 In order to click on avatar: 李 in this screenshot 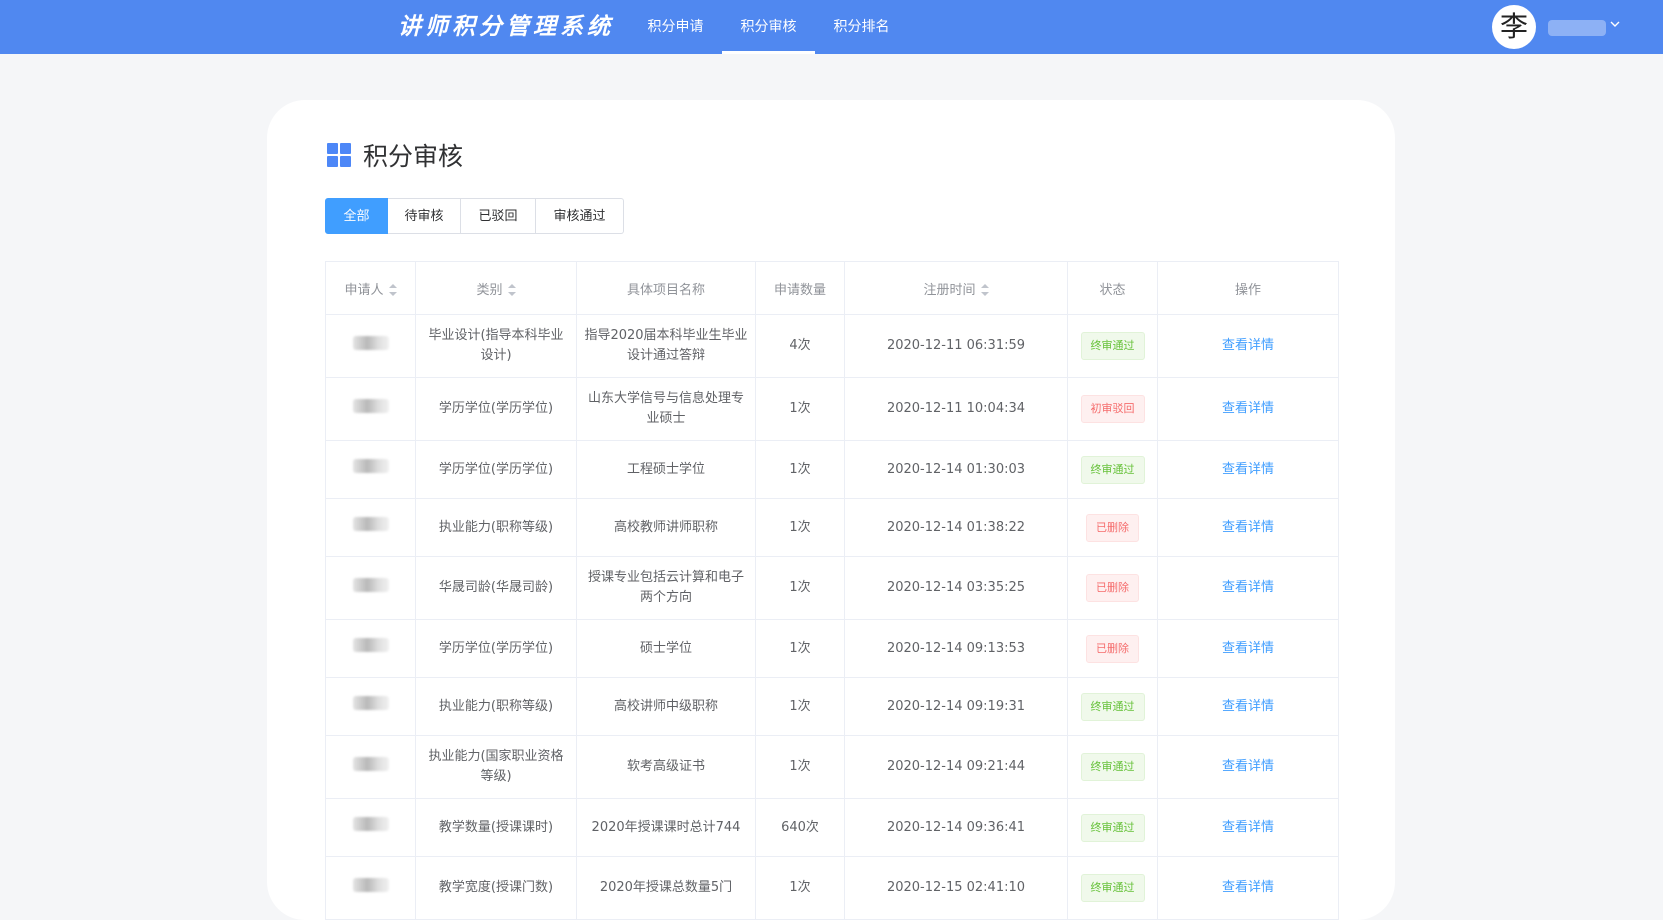, I will do `click(1514, 27)`.